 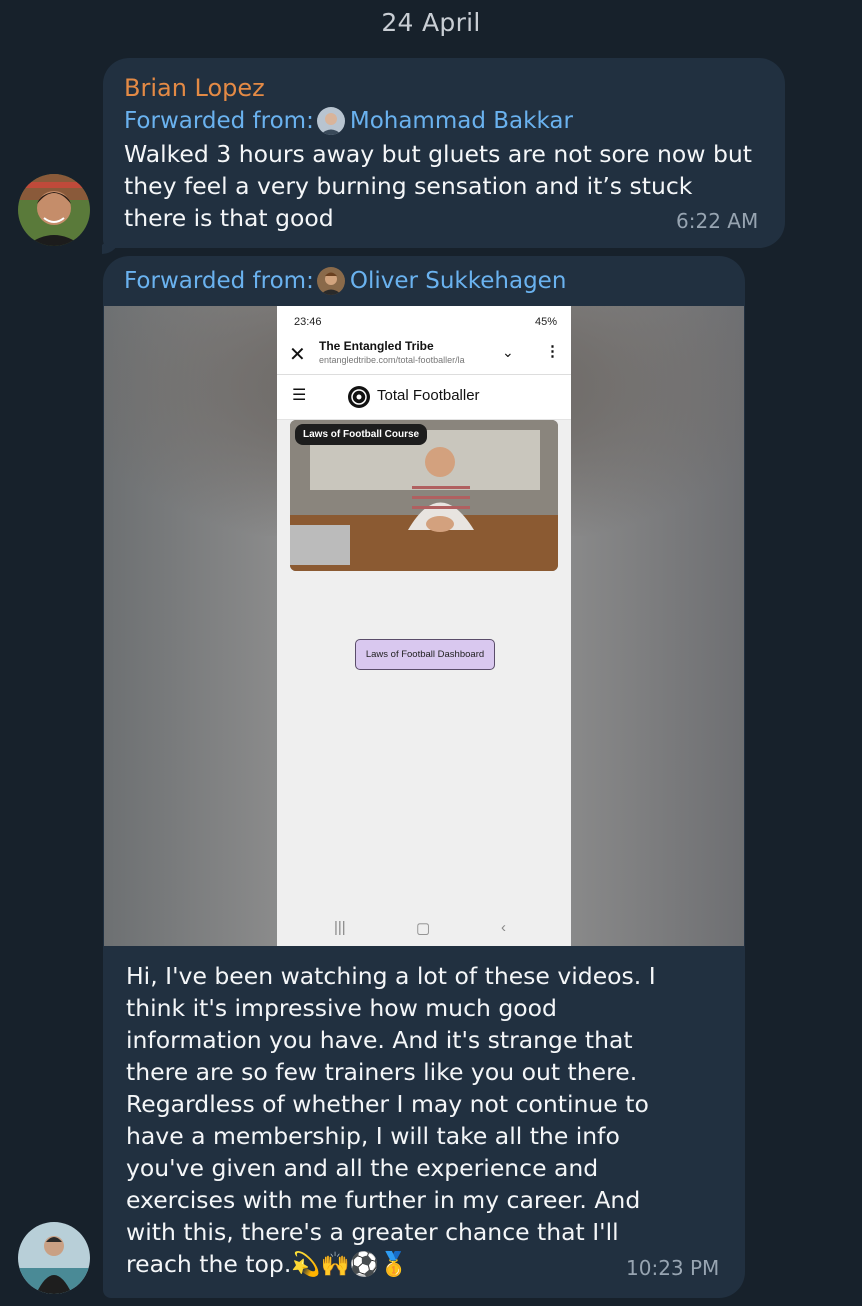 What do you see at coordinates (340, 927) in the screenshot?
I see `recents-icon: |||` at bounding box center [340, 927].